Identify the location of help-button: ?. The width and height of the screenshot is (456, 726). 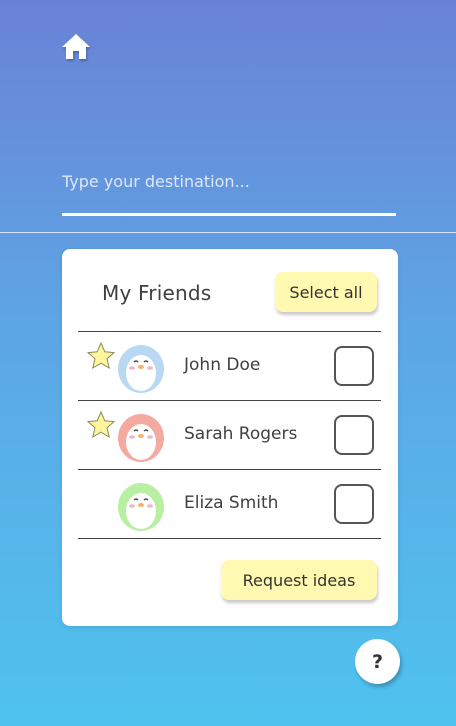
(377, 661).